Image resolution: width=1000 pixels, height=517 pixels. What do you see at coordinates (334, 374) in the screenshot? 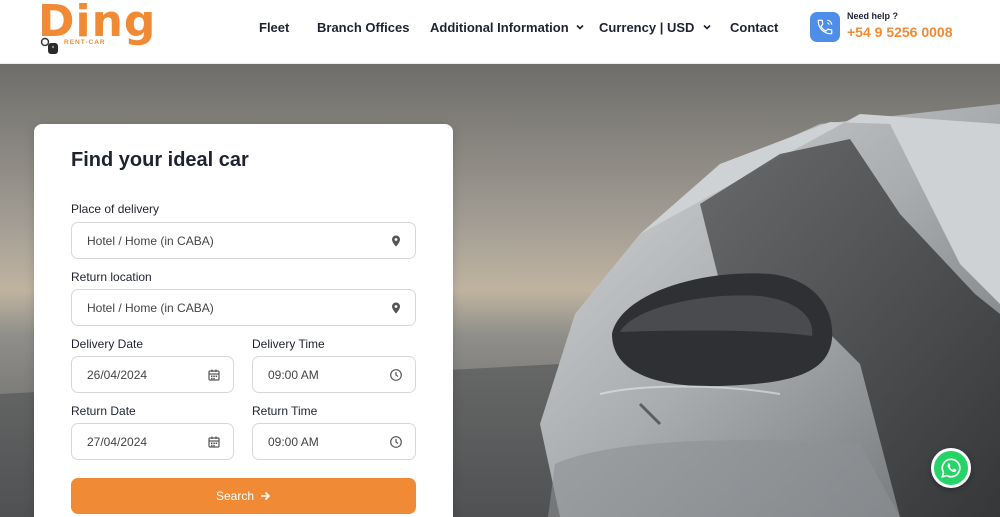
I see `delivery-time-field: 09:00 AM` at bounding box center [334, 374].